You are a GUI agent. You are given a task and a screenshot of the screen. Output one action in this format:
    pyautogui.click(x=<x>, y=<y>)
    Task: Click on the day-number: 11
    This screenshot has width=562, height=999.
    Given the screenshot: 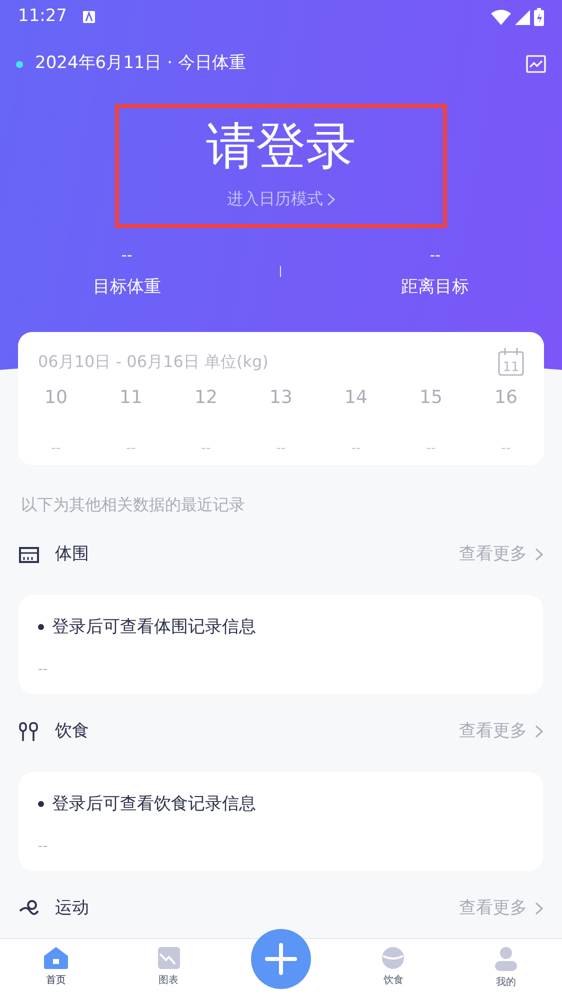 What is the action you would take?
    pyautogui.click(x=131, y=397)
    